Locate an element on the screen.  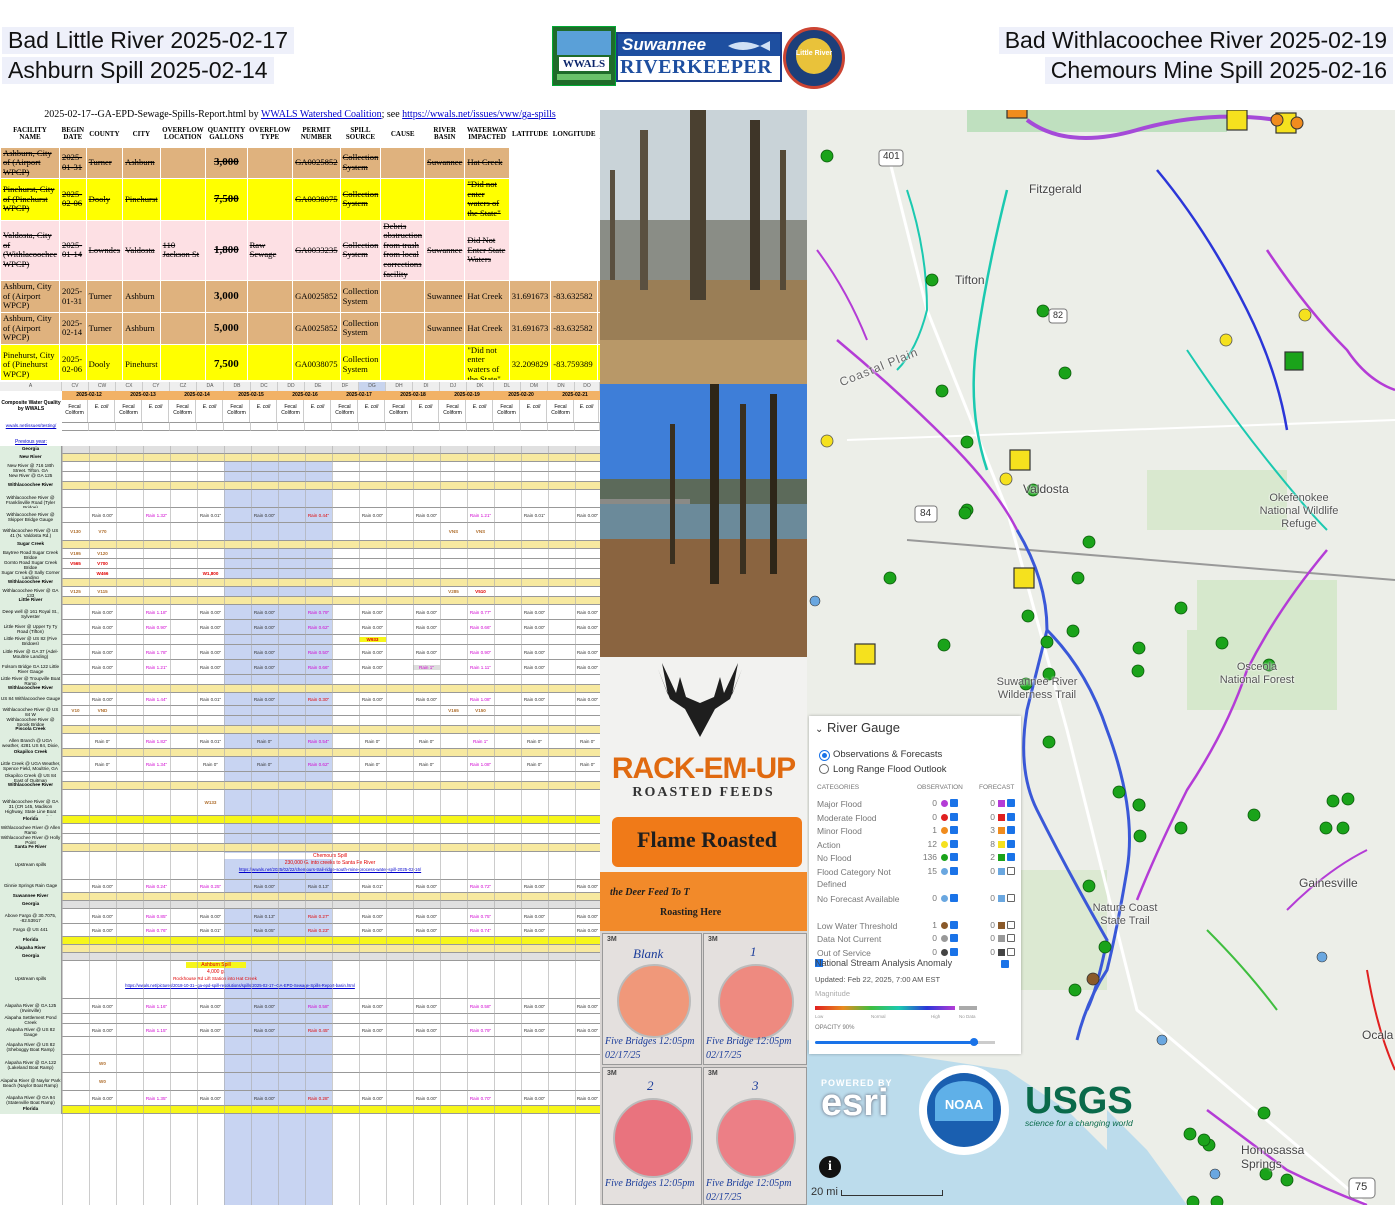
wwals-logo: WWALS is located at coordinates (584, 56).